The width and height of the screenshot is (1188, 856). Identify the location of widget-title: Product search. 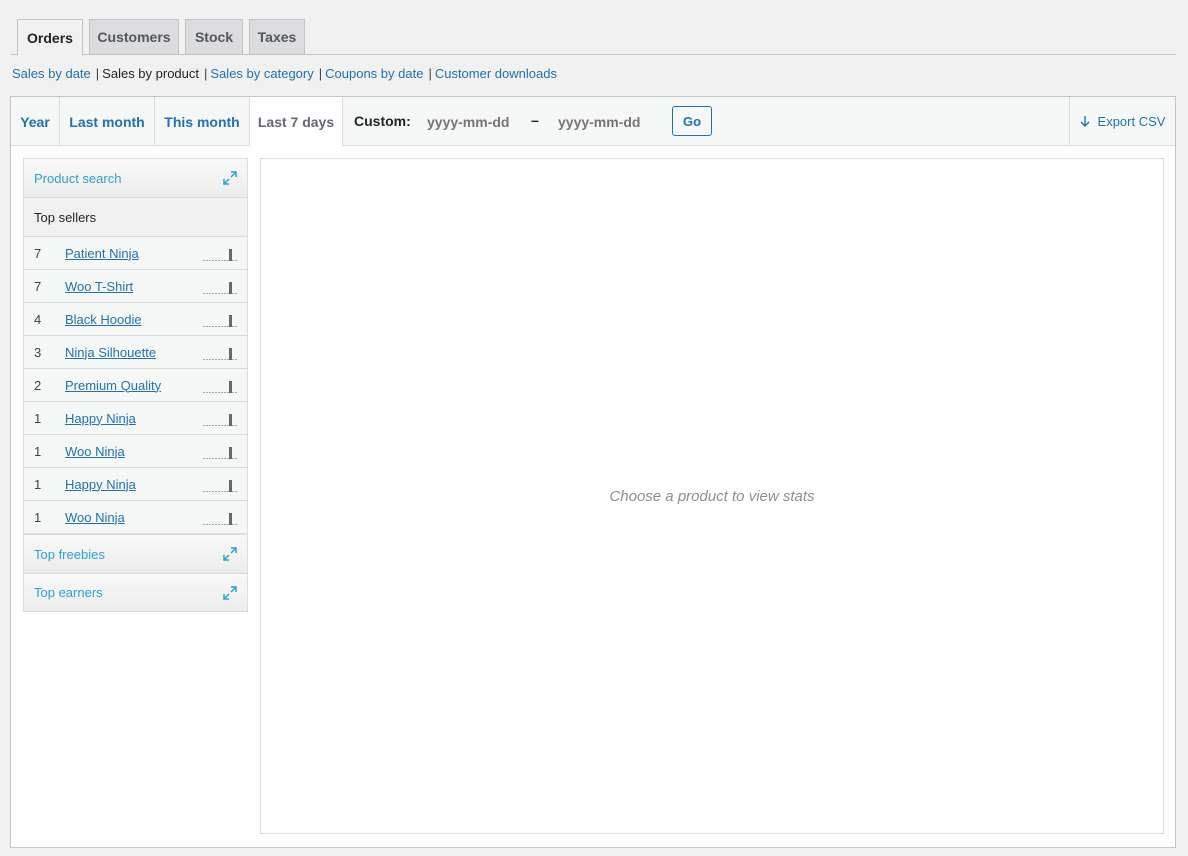
(78, 178).